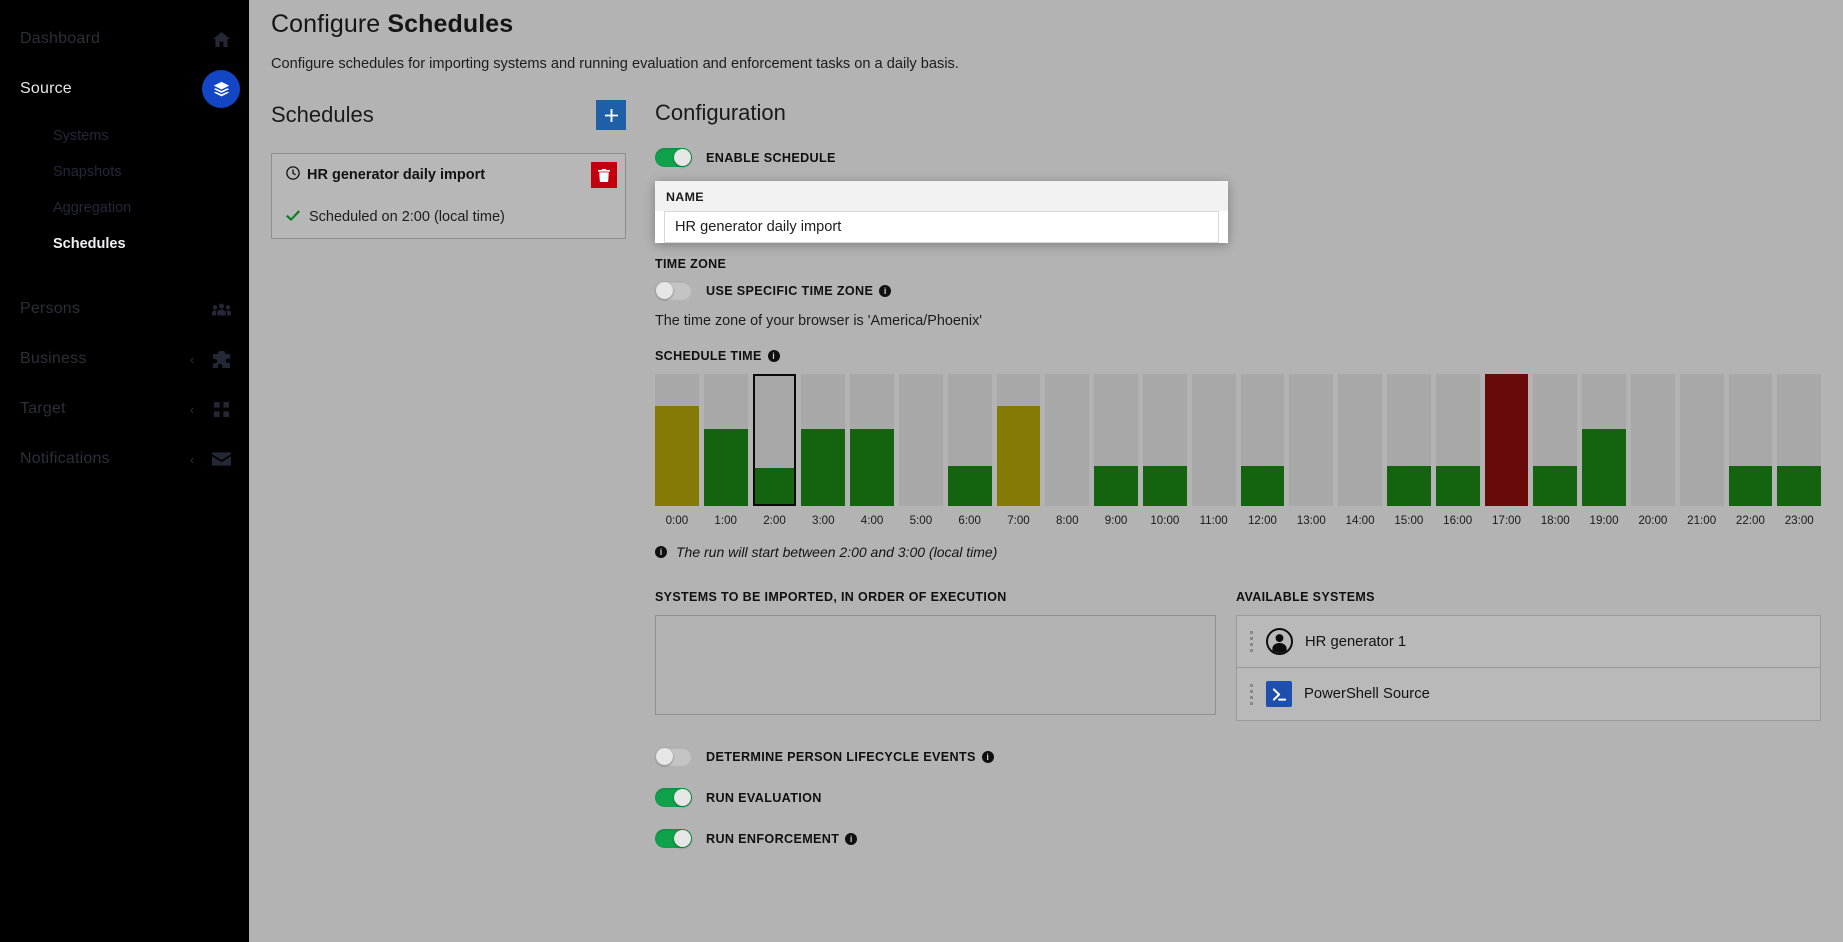  Describe the element at coordinates (46, 88) in the screenshot. I see `sidebar-item-label: Source` at that location.